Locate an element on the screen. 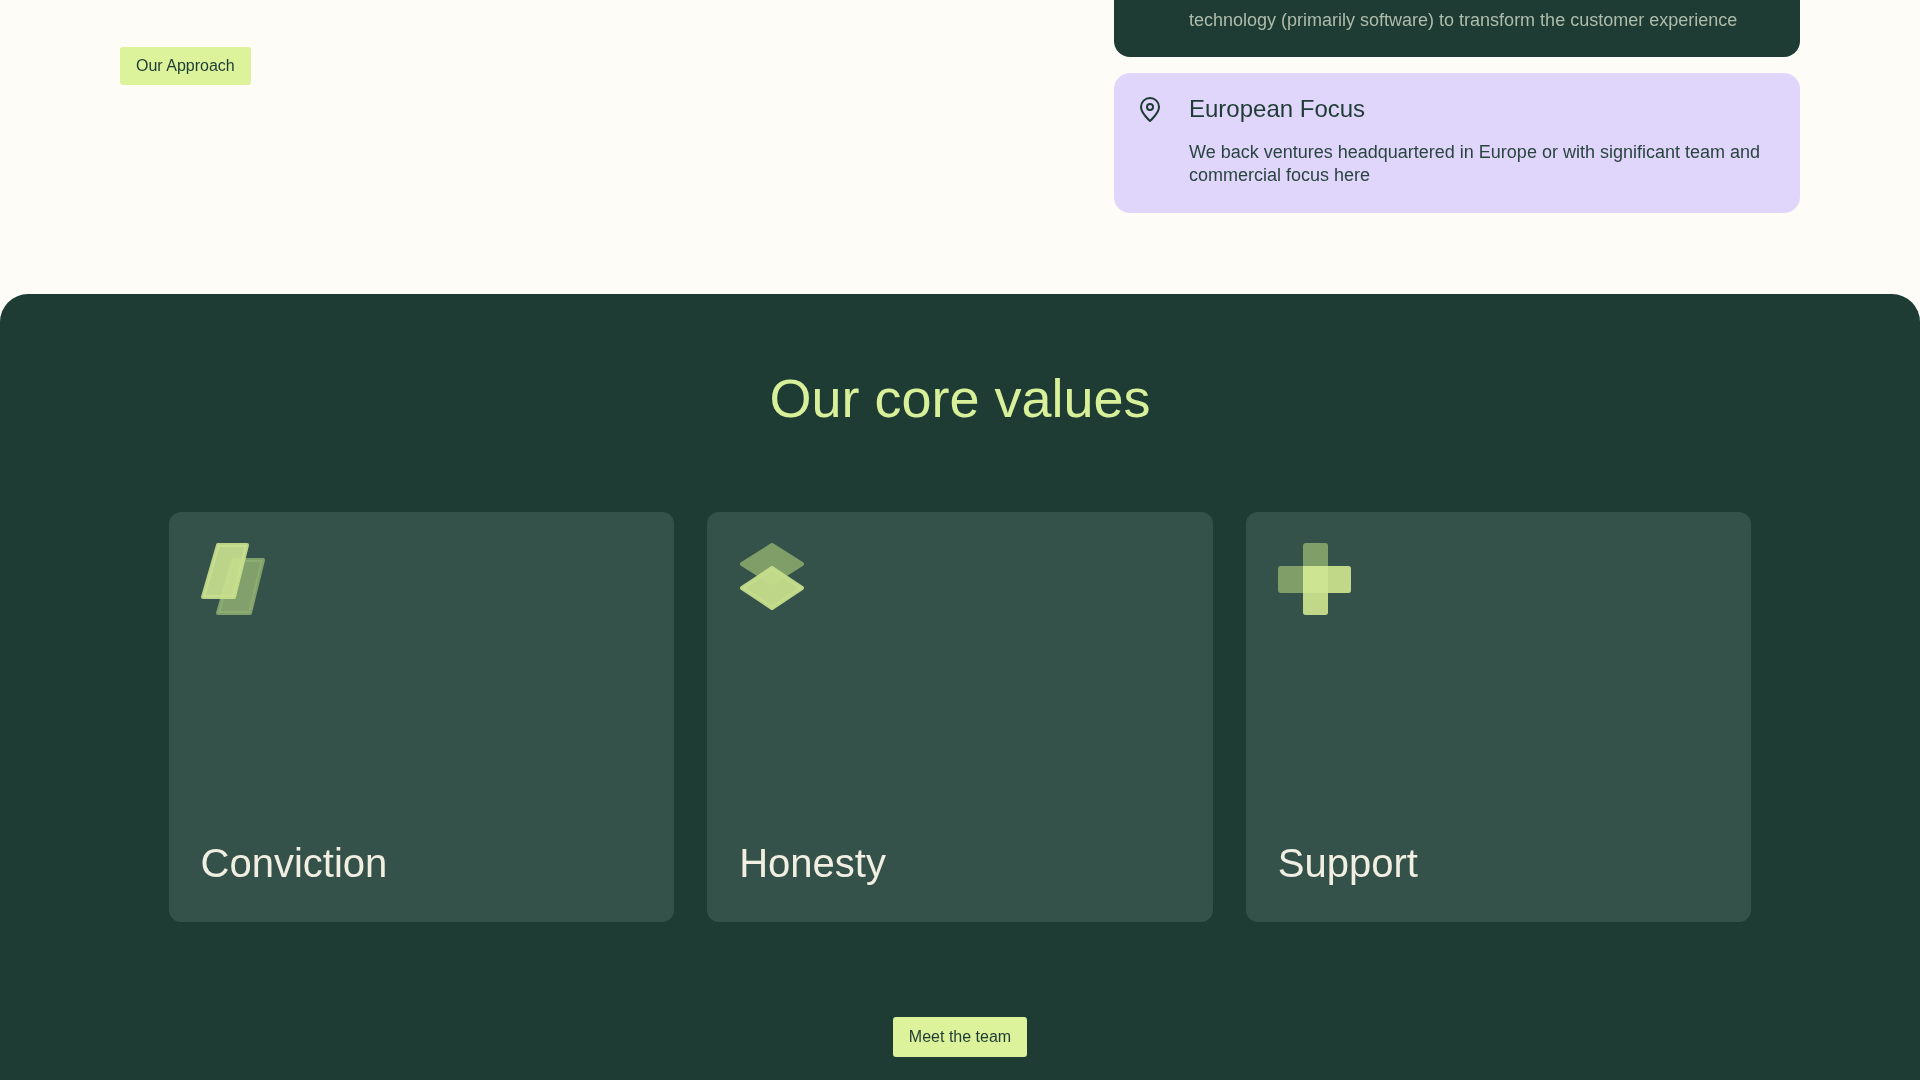  card-title: European Focus is located at coordinates (1278, 109).